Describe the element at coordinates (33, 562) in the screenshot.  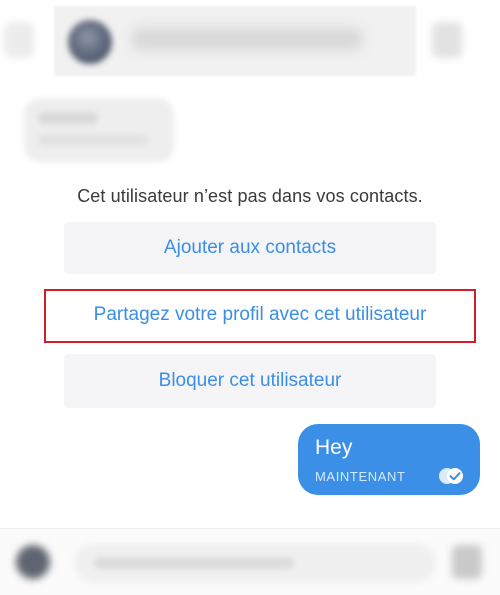
I see `attach-icon` at that location.